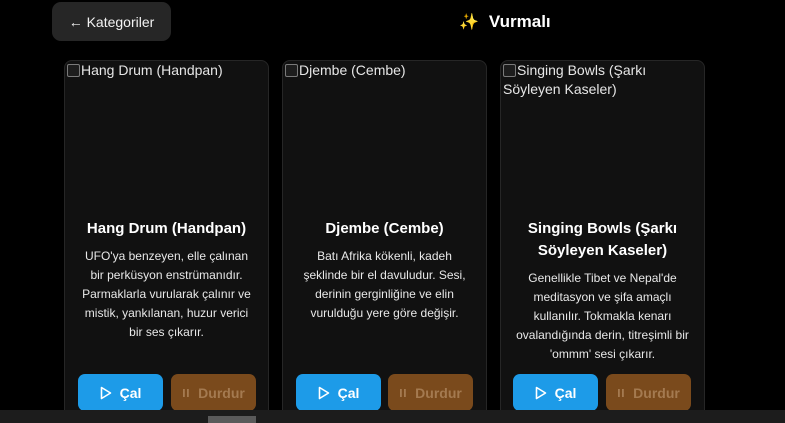 This screenshot has width=785, height=423. I want to click on sparkles-icon: ✨, so click(469, 22).